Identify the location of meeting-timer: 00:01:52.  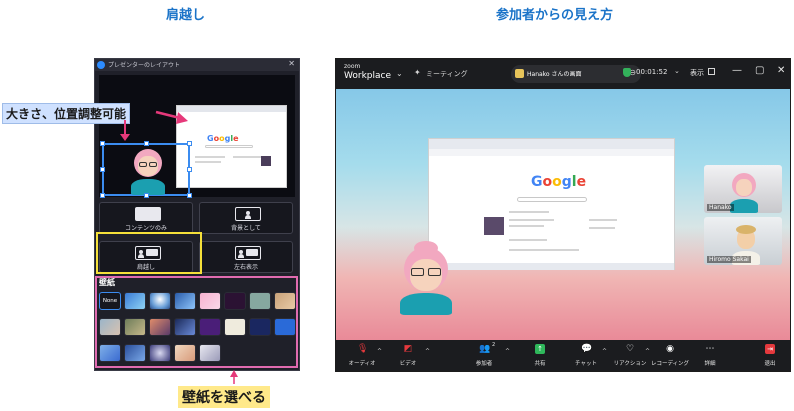
(652, 72).